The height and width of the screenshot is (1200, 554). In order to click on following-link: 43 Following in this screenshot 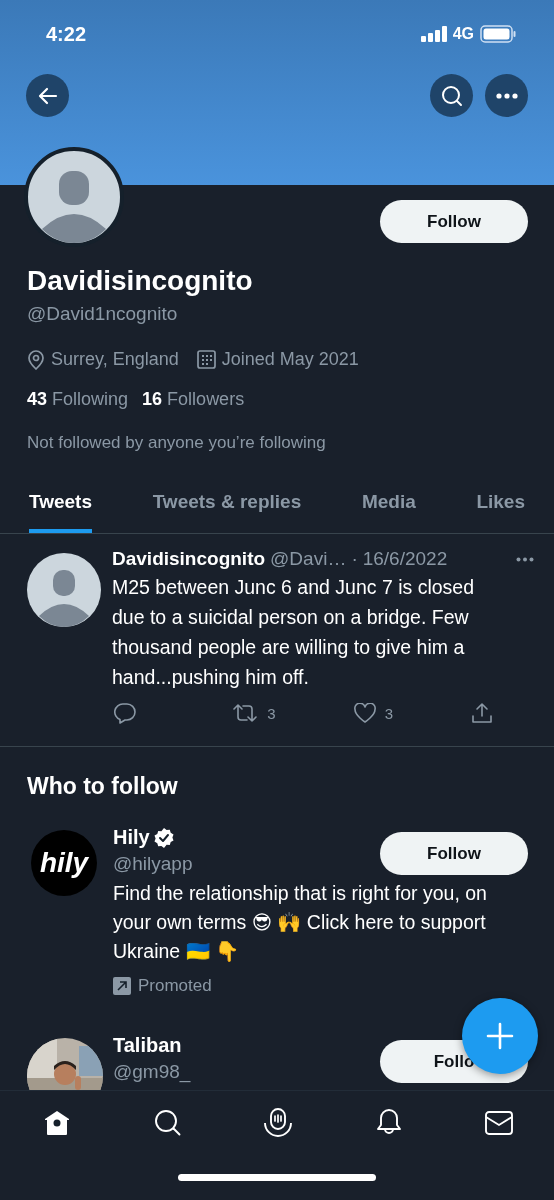, I will do `click(78, 399)`.